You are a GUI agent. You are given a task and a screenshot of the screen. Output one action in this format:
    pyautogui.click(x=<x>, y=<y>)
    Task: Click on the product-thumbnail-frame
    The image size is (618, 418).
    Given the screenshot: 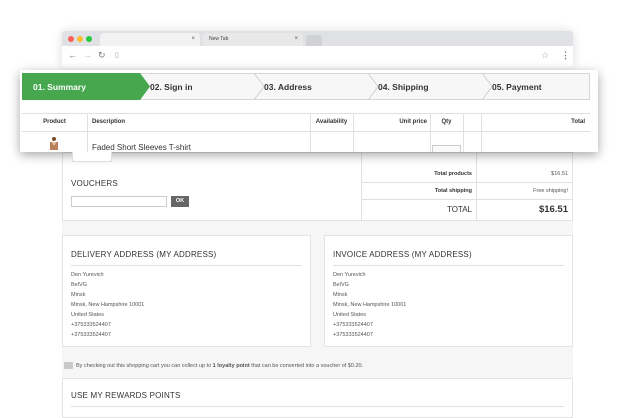 What is the action you would take?
    pyautogui.click(x=92, y=157)
    